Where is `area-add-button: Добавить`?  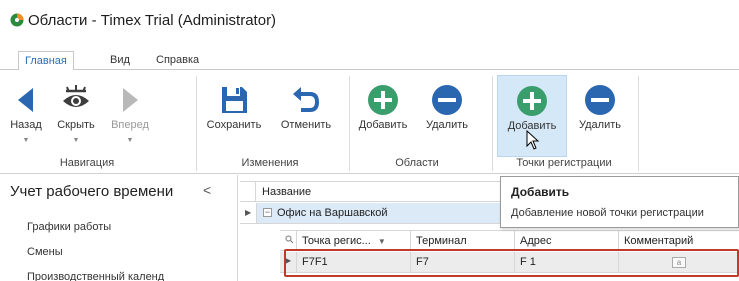
area-add-button: Добавить is located at coordinates (383, 114).